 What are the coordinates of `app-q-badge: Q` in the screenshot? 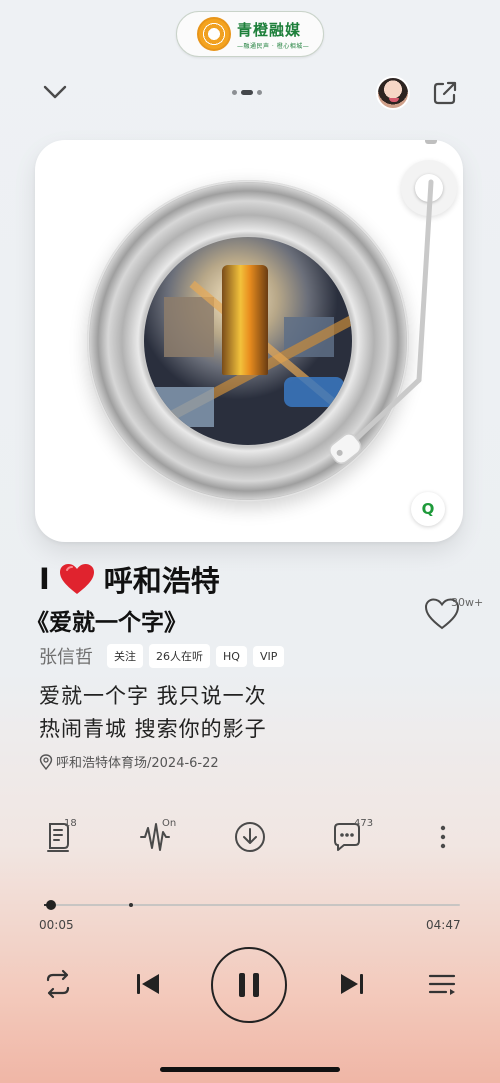 It's located at (428, 509).